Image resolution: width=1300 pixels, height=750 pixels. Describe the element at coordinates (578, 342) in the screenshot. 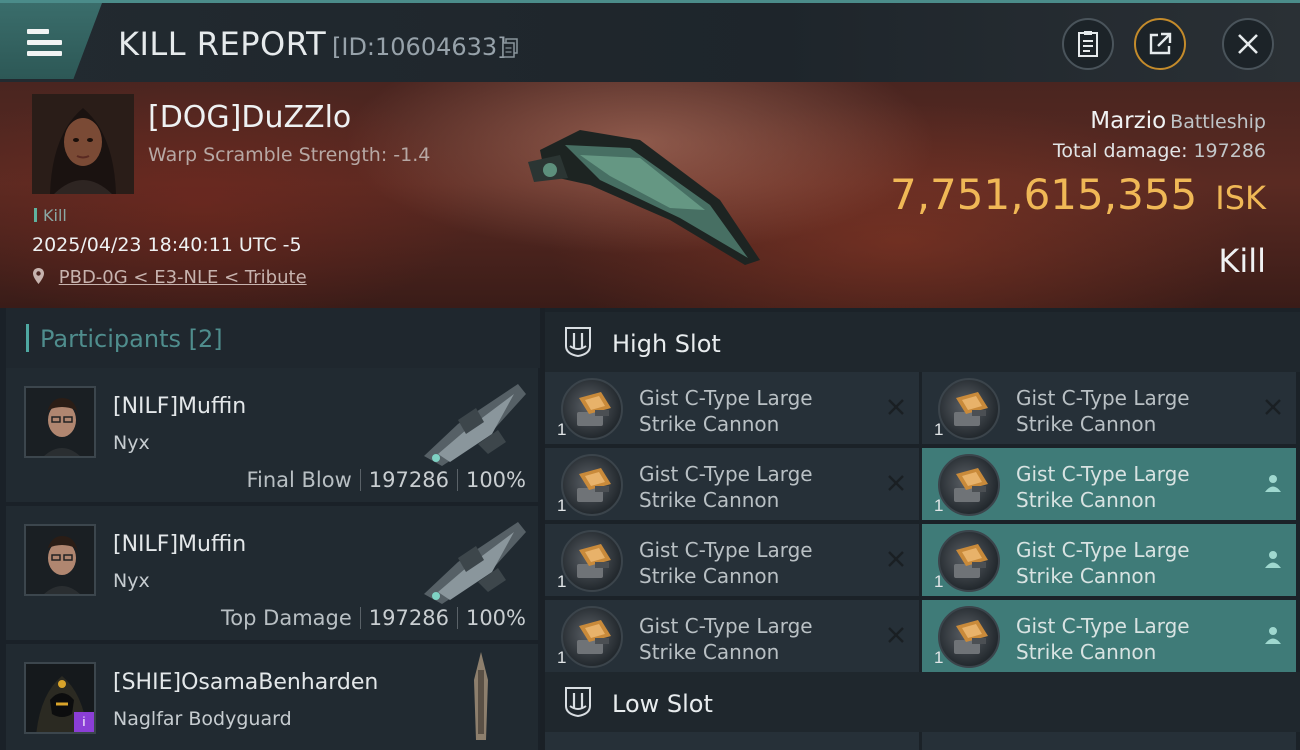

I see `high-slot-icon` at that location.